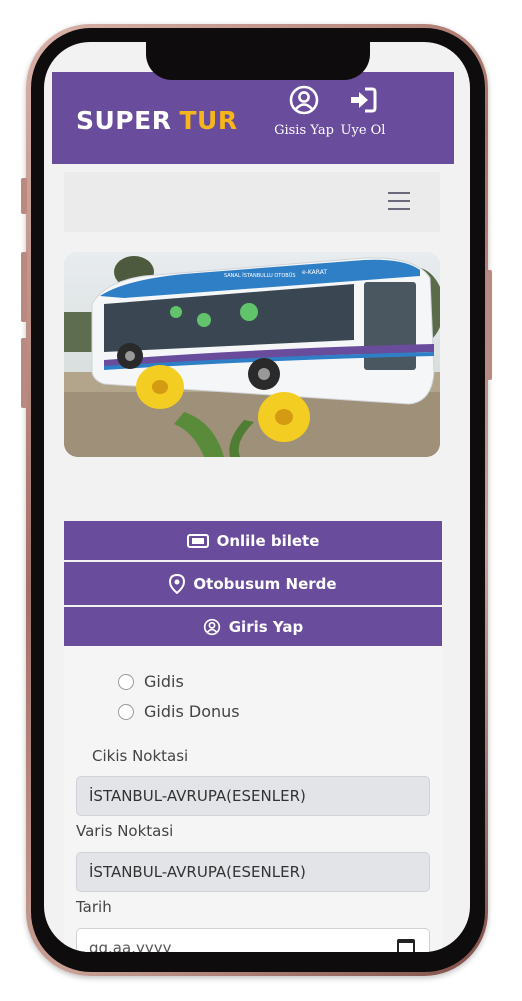 This screenshot has width=522, height=1001. I want to click on hero-bus-image: SANAL İSTANBULLU OTOBÜS e-KARAT, so click(252, 354).